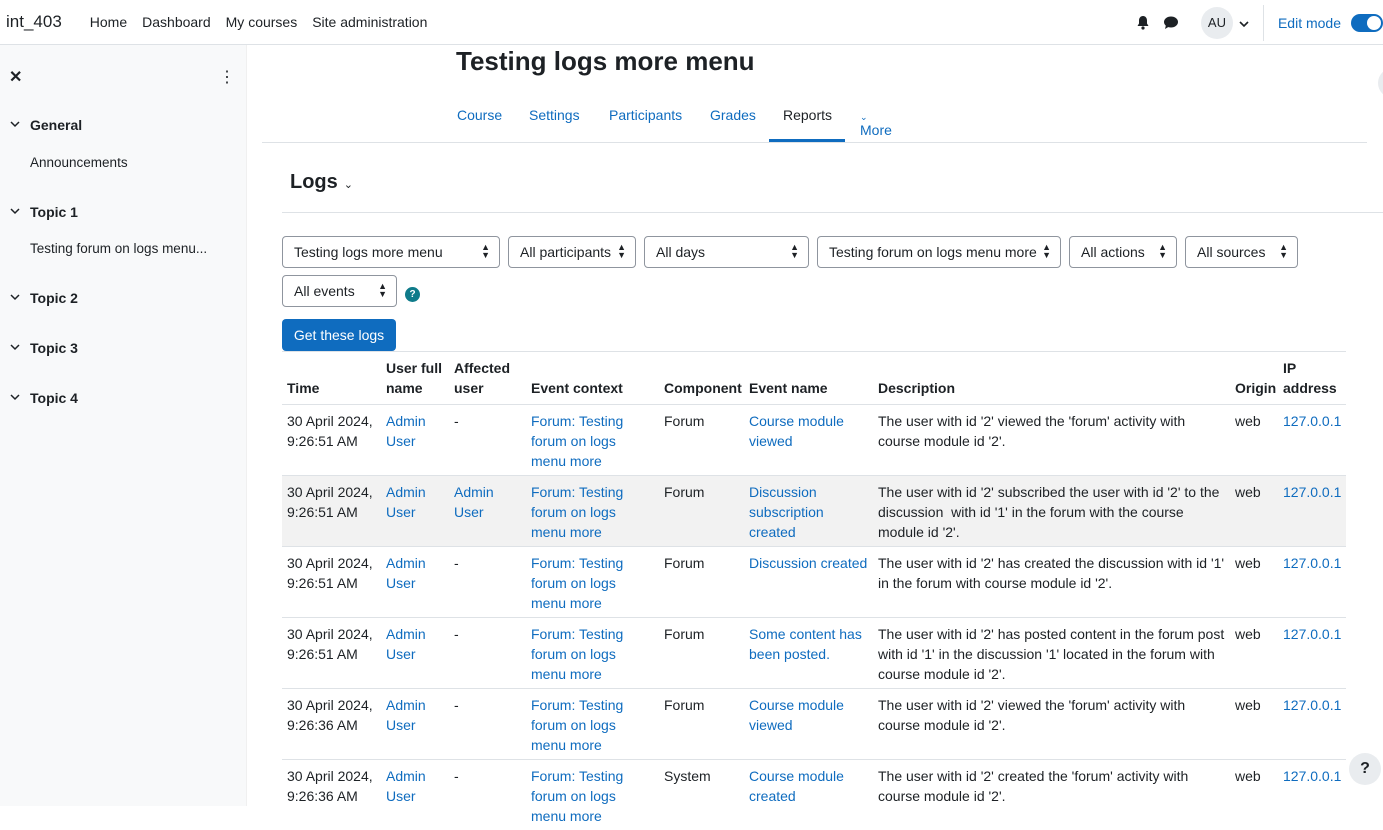 This screenshot has width=1383, height=830. What do you see at coordinates (479, 115) in the screenshot?
I see `tab-course: Course` at bounding box center [479, 115].